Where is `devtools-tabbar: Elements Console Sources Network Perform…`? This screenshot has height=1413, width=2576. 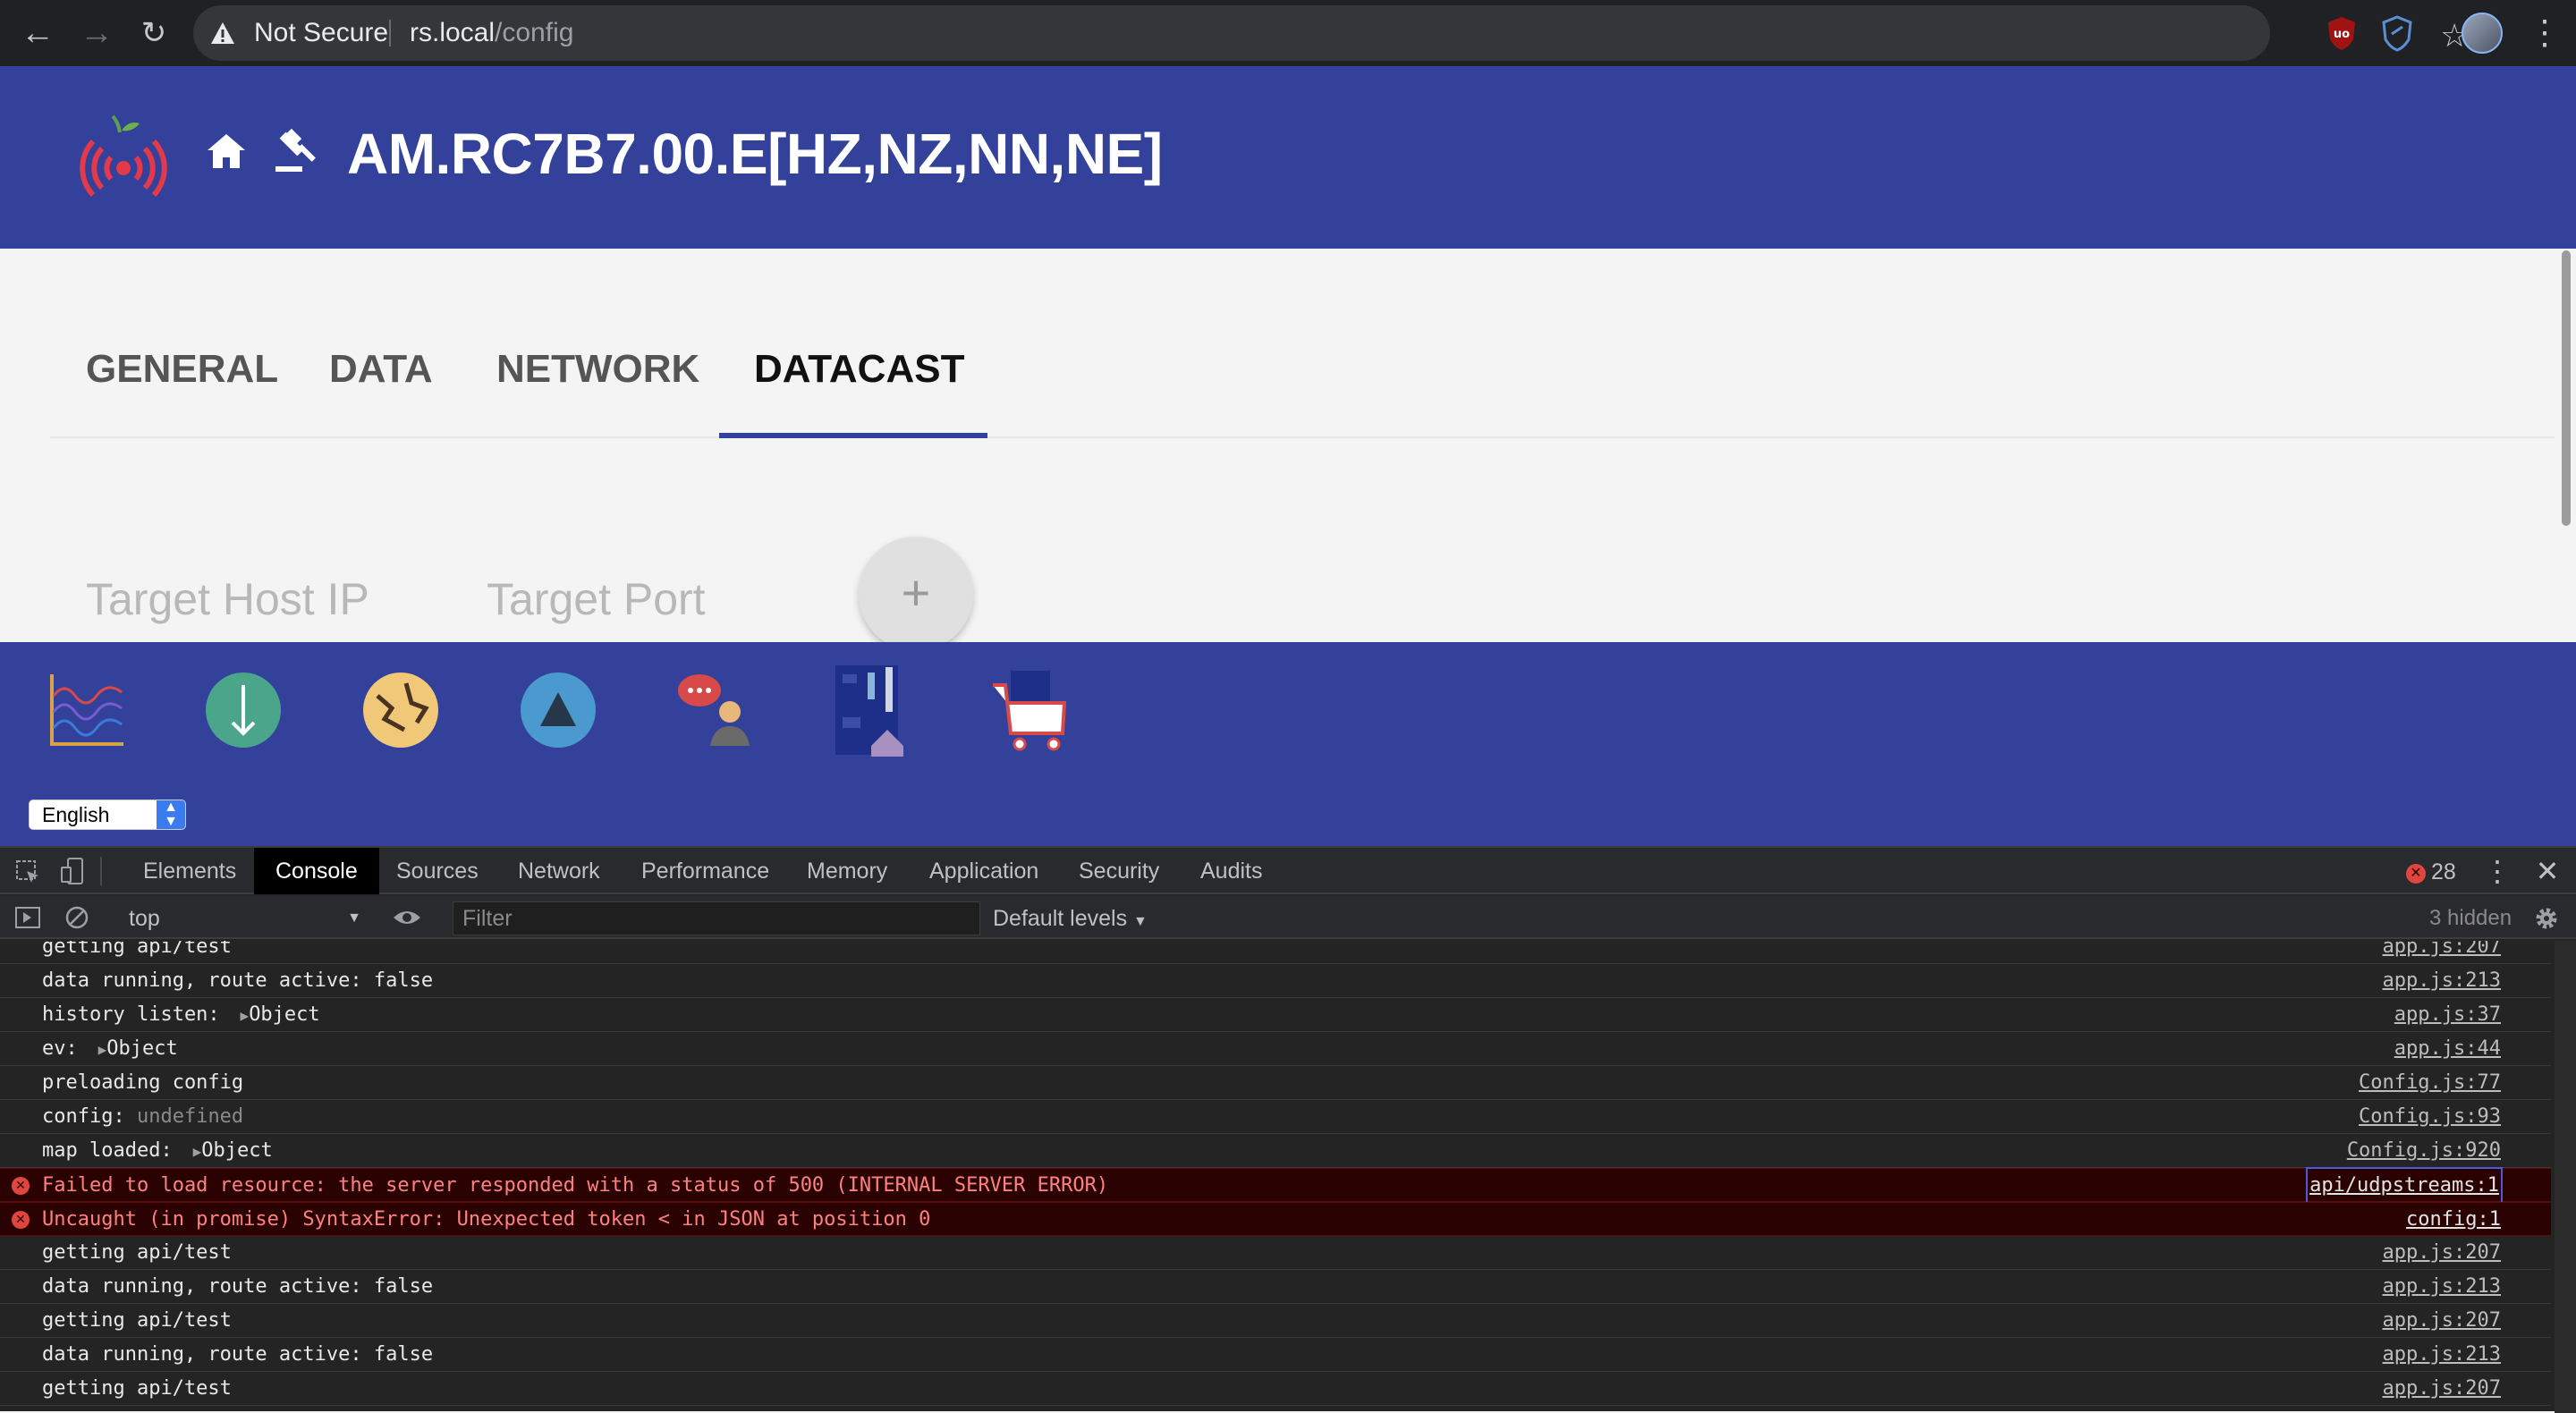 devtools-tabbar: Elements Console Sources Network Perform… is located at coordinates (1288, 871).